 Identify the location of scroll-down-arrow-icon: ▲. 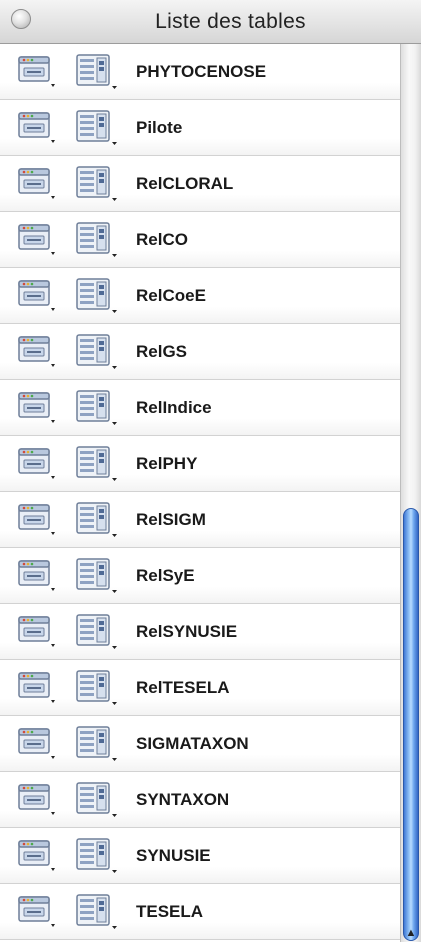
(411, 933).